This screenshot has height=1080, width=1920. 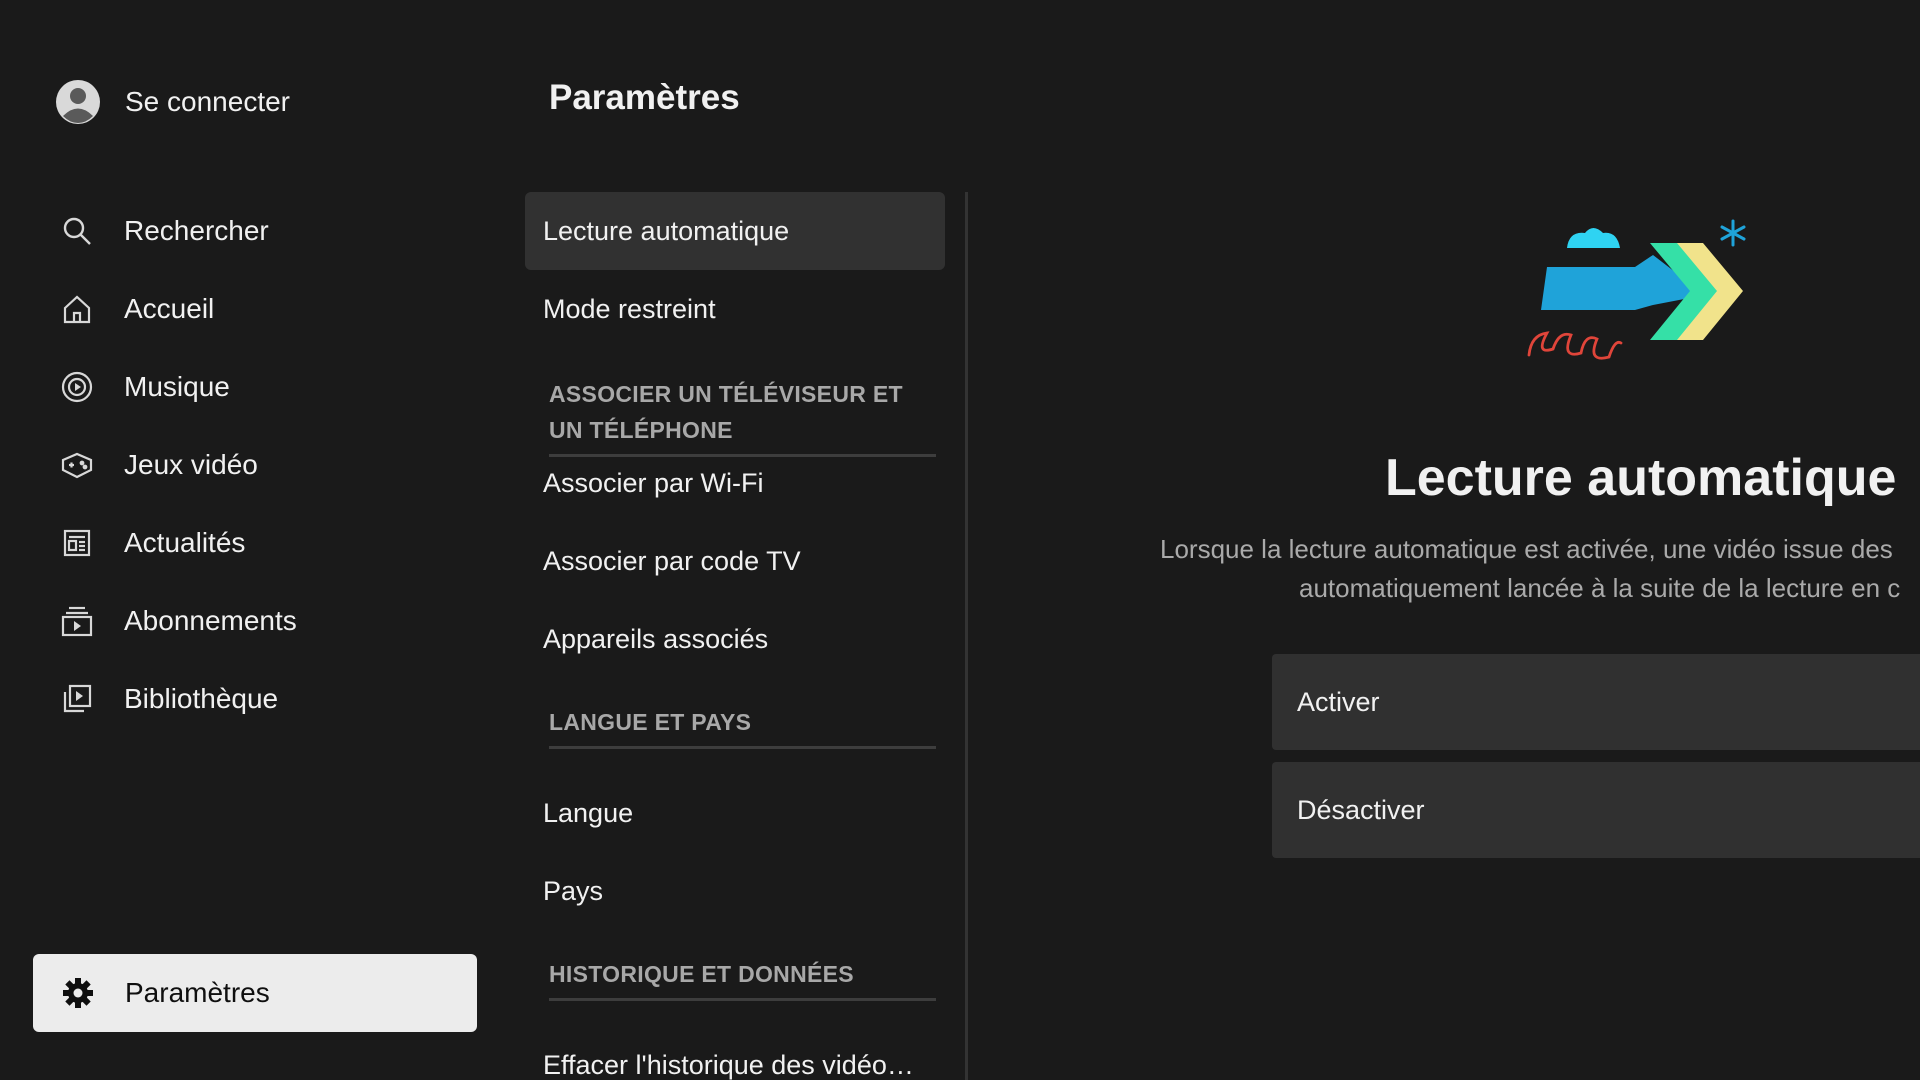 What do you see at coordinates (78, 102) in the screenshot?
I see `account-circle-icon` at bounding box center [78, 102].